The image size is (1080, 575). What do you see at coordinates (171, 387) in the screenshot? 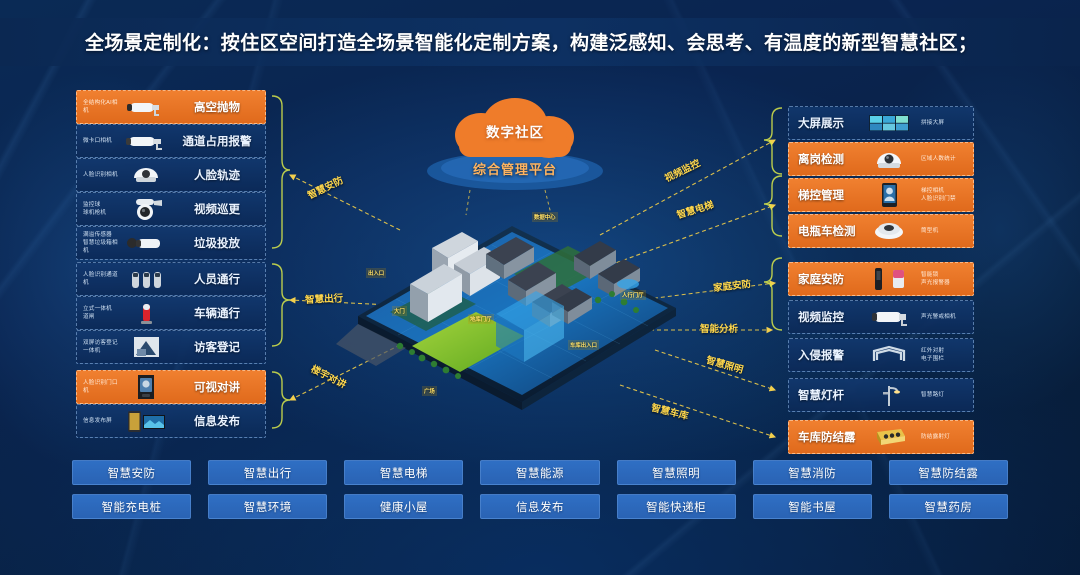
I see `feature-card-video-intercom: 人脸识别门口机 可视对讲` at bounding box center [171, 387].